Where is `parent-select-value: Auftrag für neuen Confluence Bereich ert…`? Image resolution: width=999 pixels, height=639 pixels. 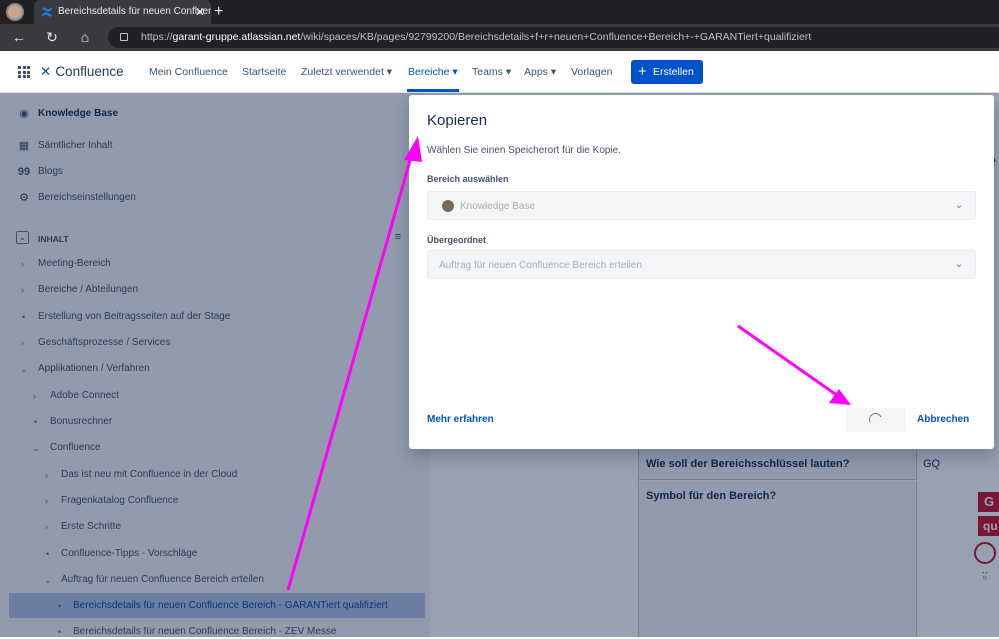 parent-select-value: Auftrag für neuen Confluence Bereich ert… is located at coordinates (540, 265).